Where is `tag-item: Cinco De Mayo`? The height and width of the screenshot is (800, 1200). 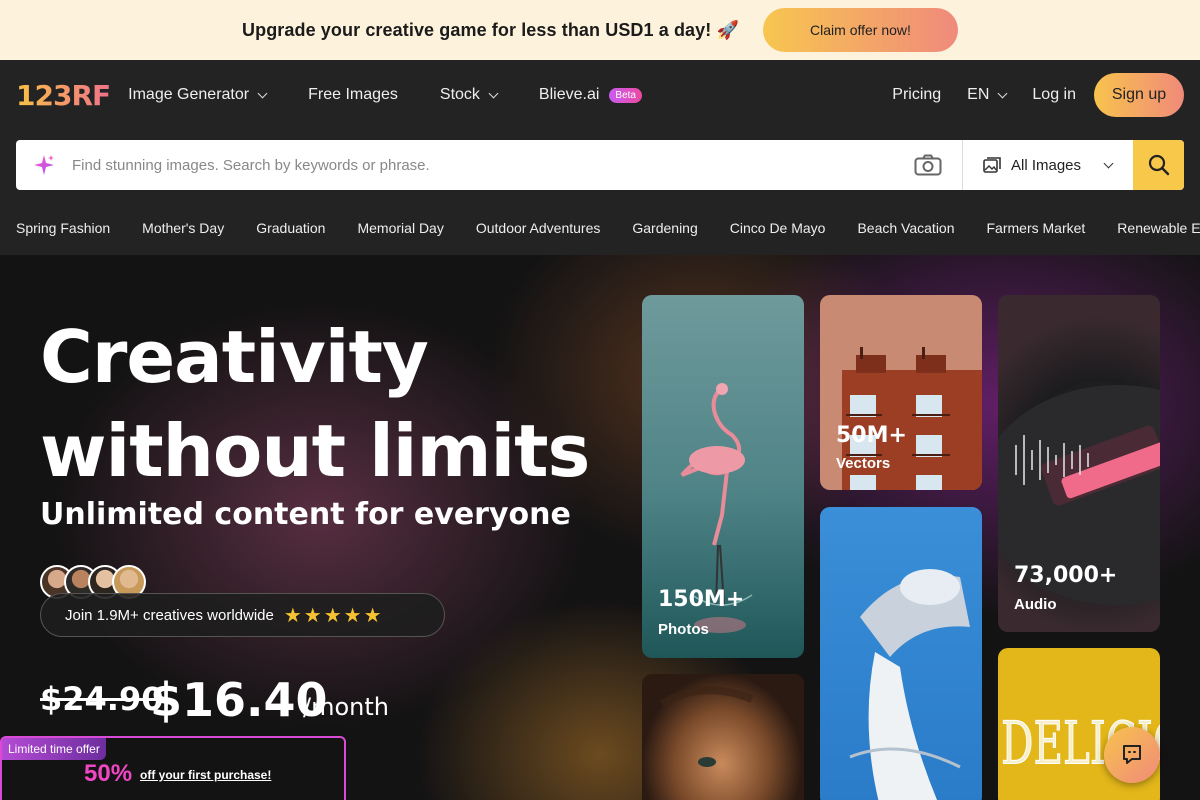
tag-item: Cinco De Mayo is located at coordinates (778, 228).